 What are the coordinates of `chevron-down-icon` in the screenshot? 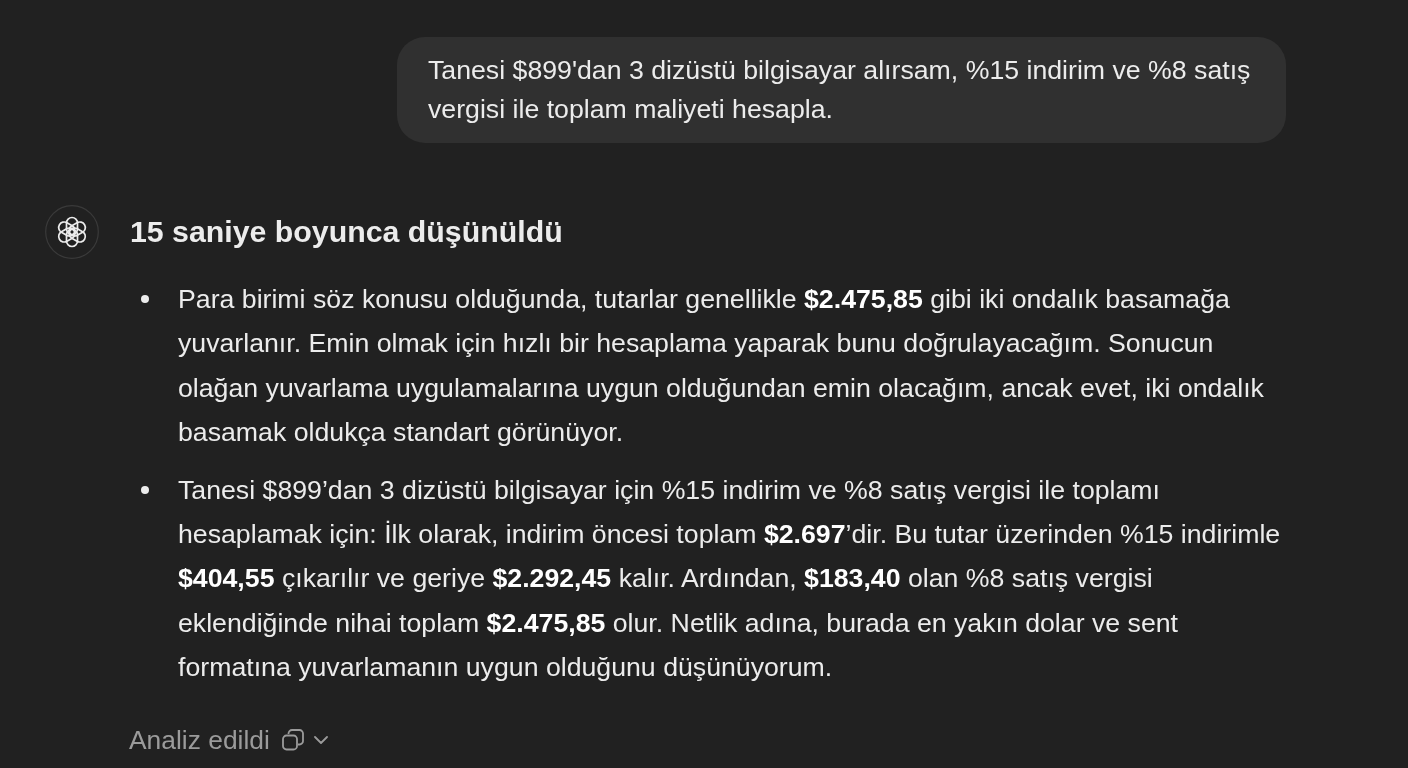 It's located at (320, 739).